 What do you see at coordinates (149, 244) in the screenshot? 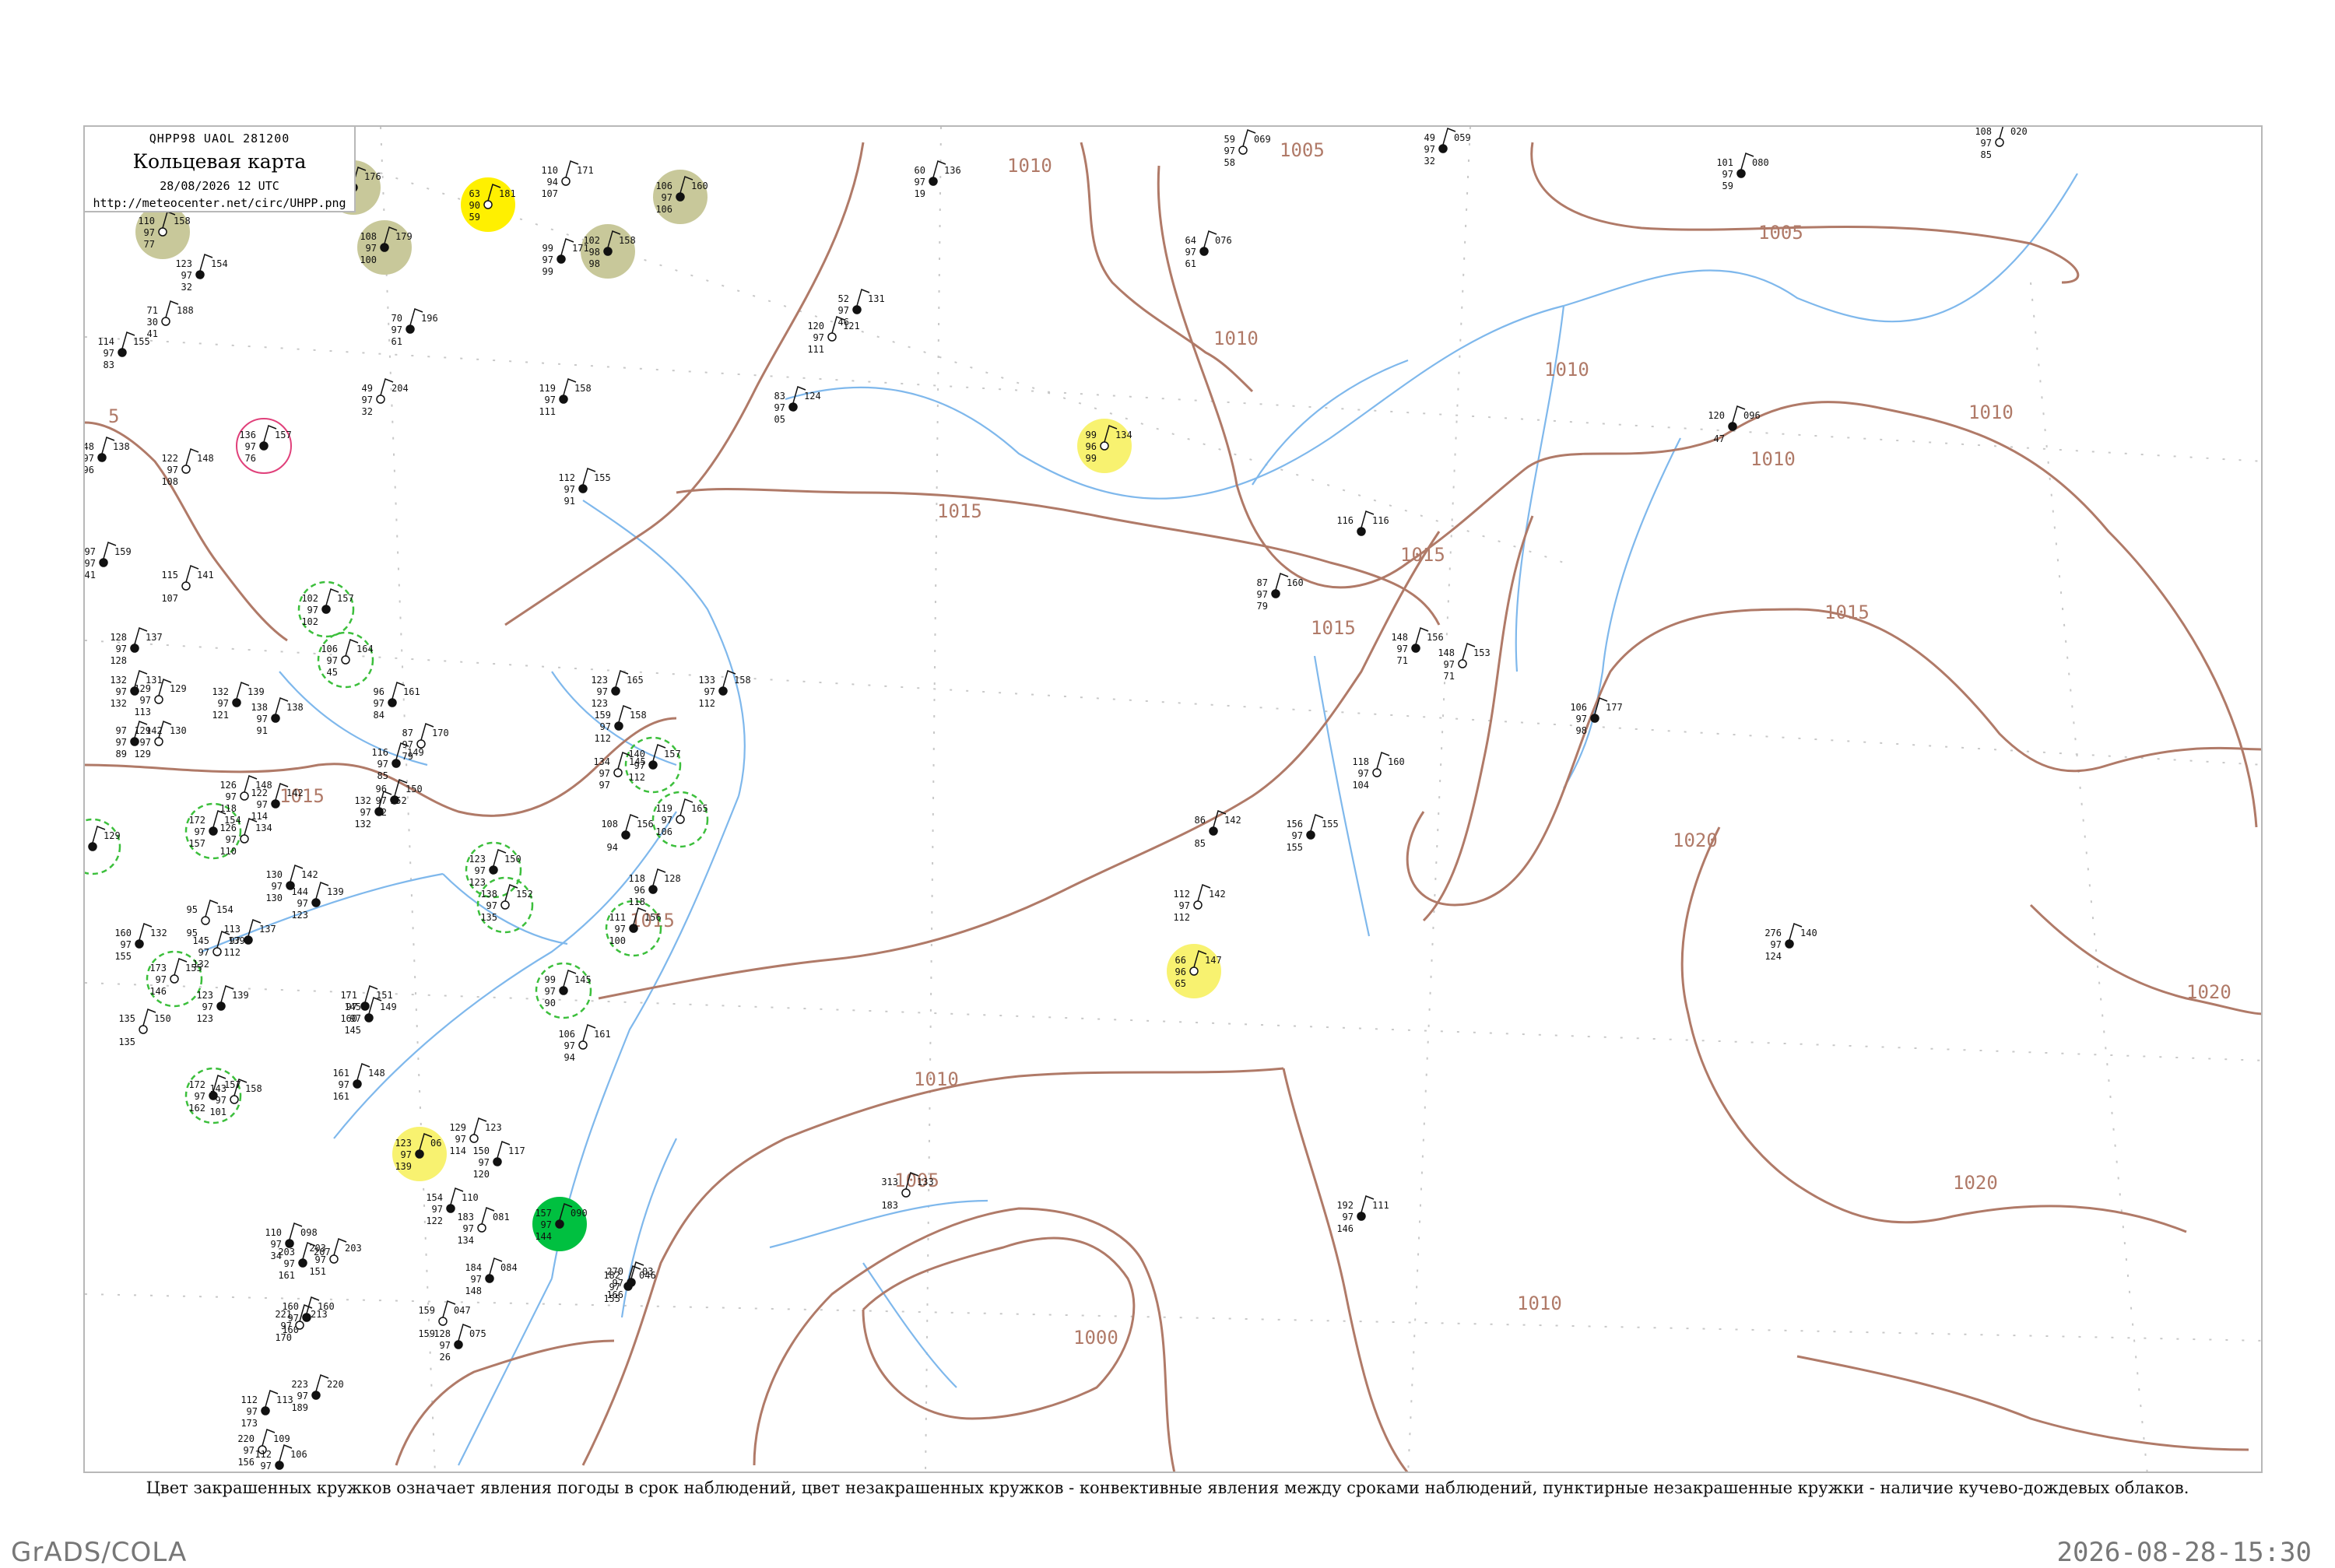
I see `dewpoint-value: 77` at bounding box center [149, 244].